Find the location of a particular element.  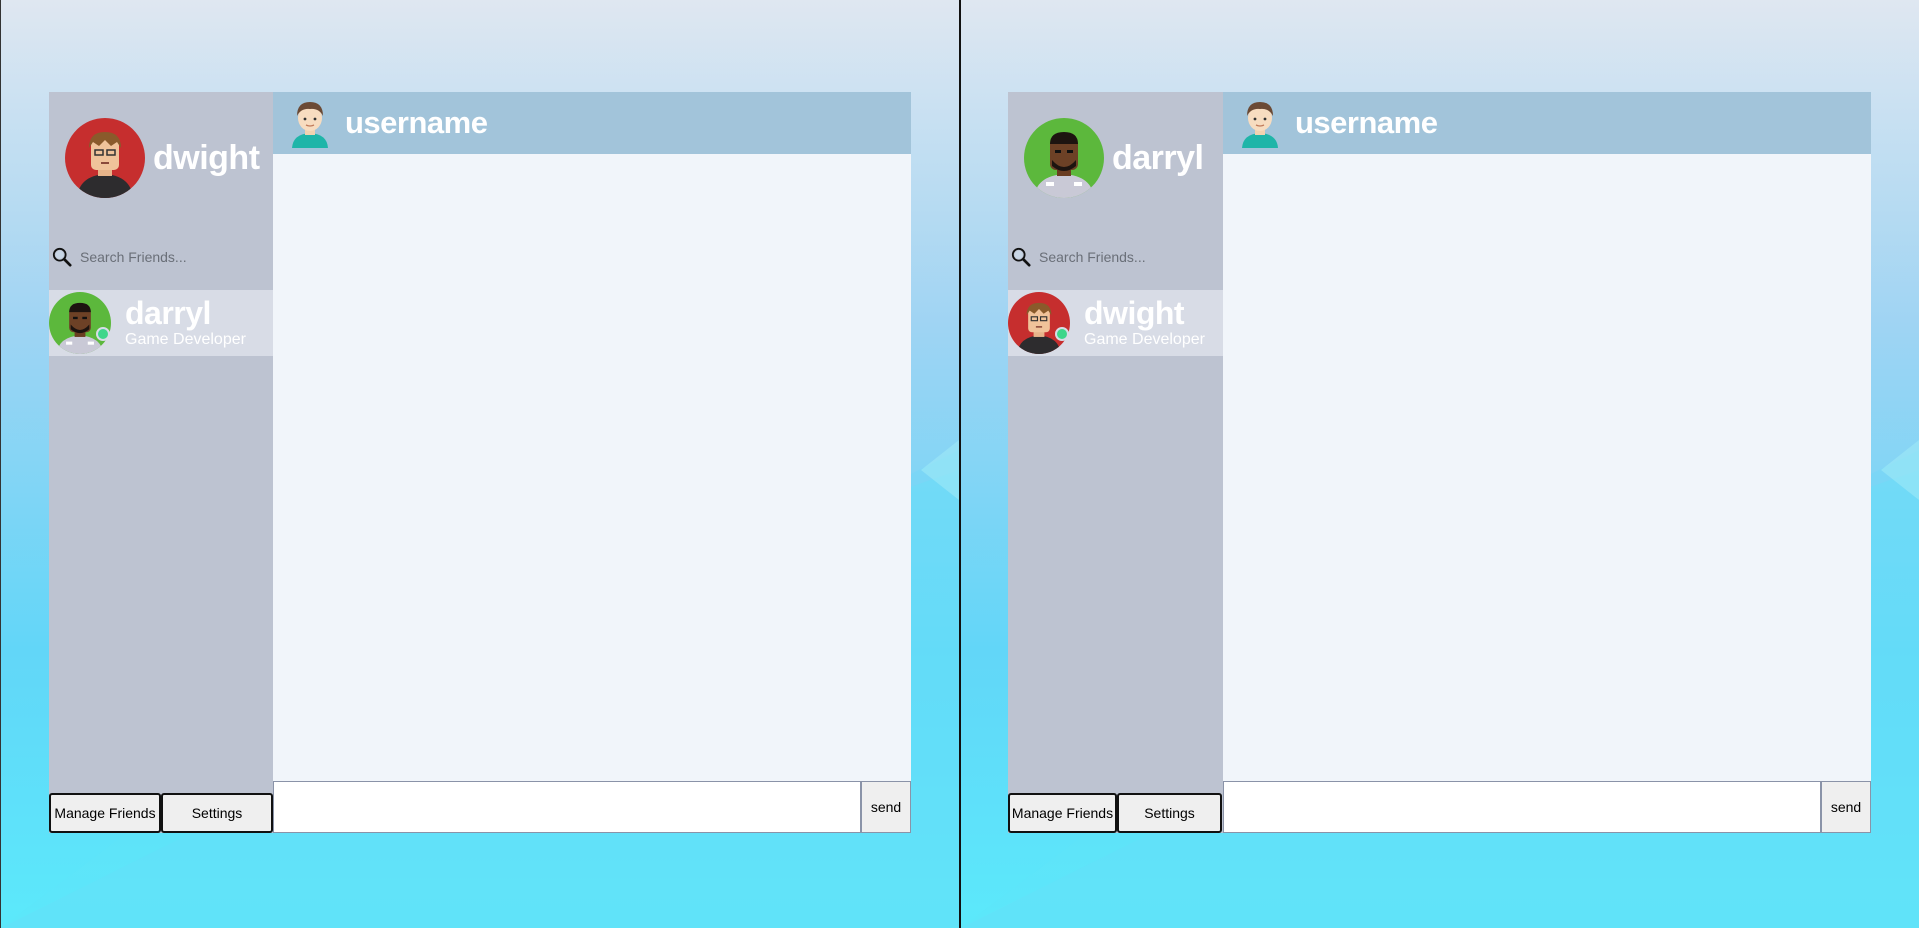

friend-list-item: darryl Game Developer is located at coordinates (161, 323).